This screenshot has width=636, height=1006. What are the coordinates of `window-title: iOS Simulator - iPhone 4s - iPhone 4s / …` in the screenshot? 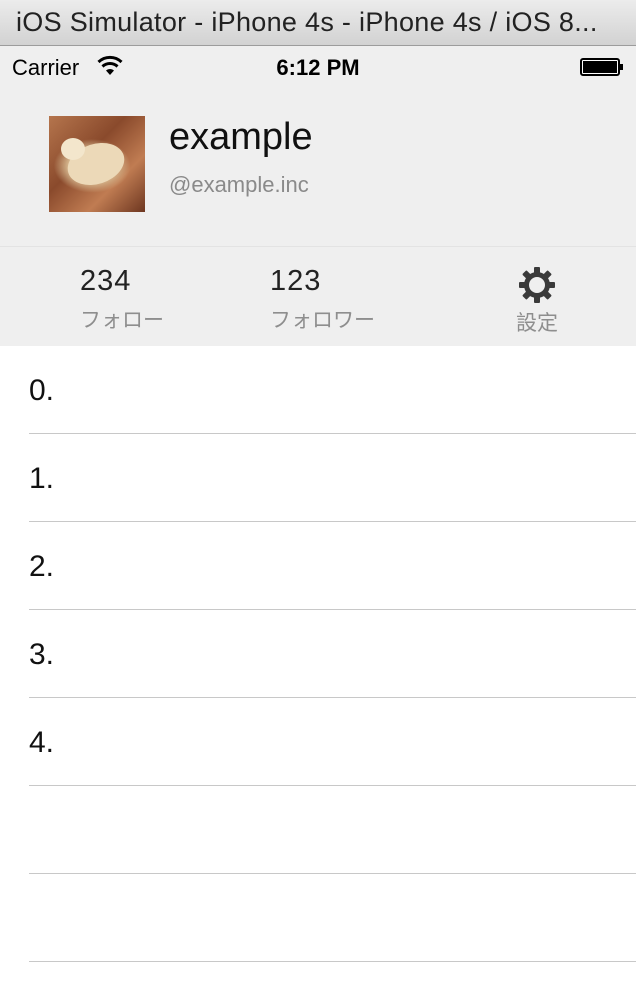 It's located at (307, 22).